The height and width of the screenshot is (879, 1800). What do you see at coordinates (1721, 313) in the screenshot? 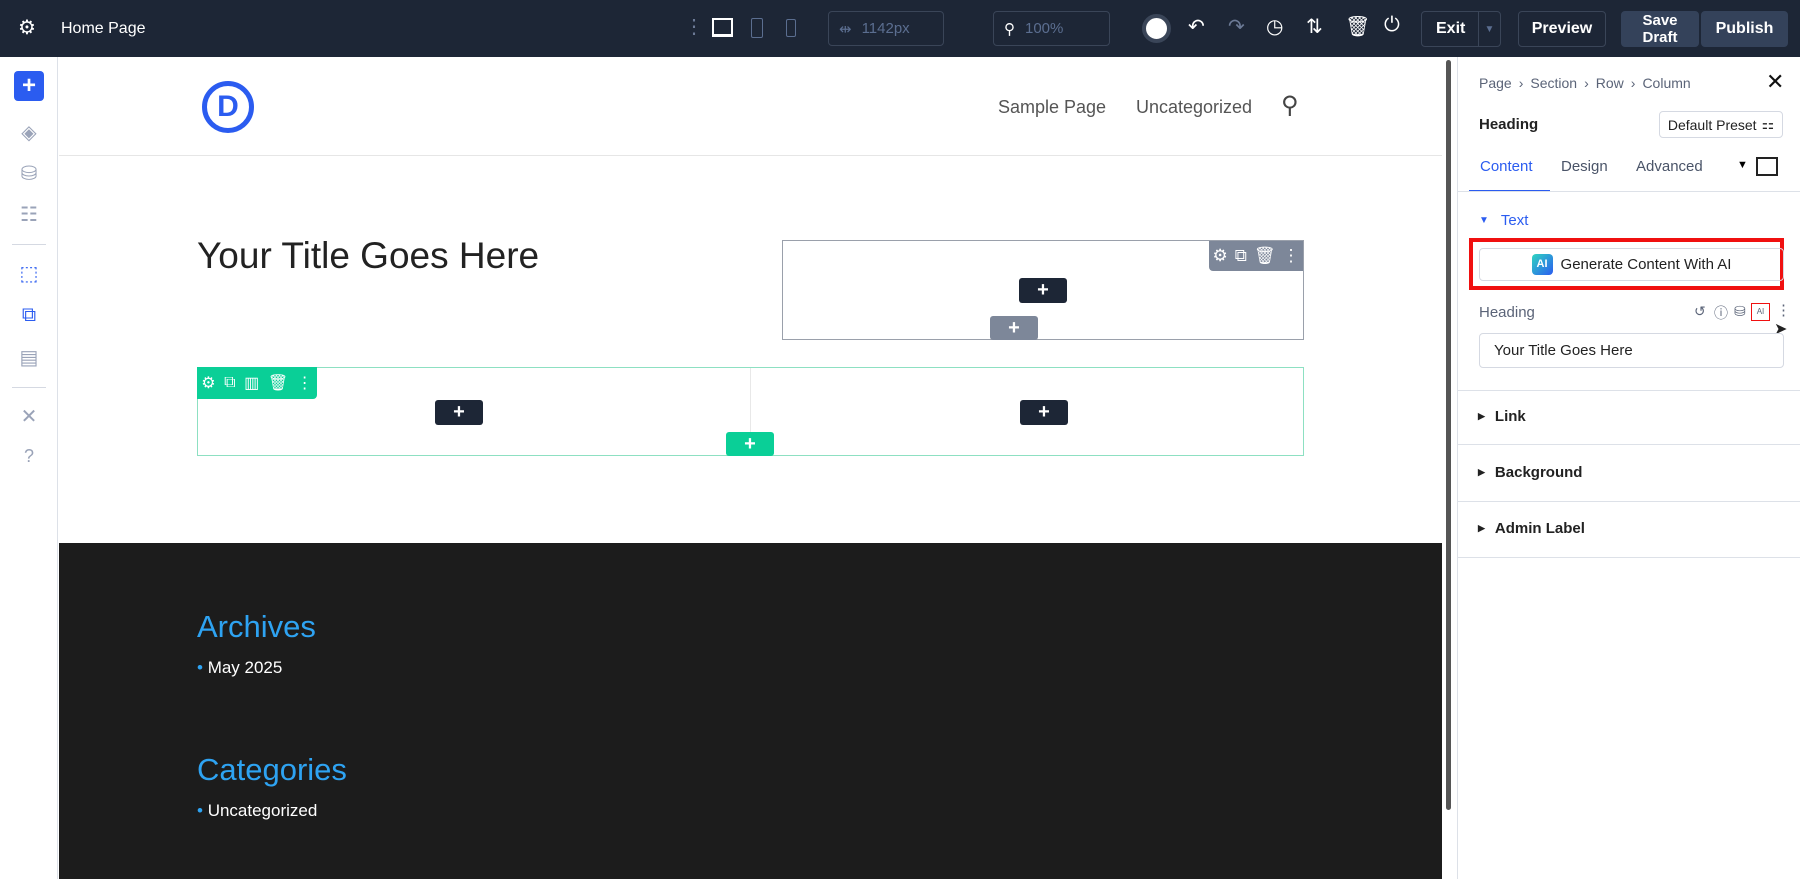
I see `info-icon: ⓘ` at bounding box center [1721, 313].